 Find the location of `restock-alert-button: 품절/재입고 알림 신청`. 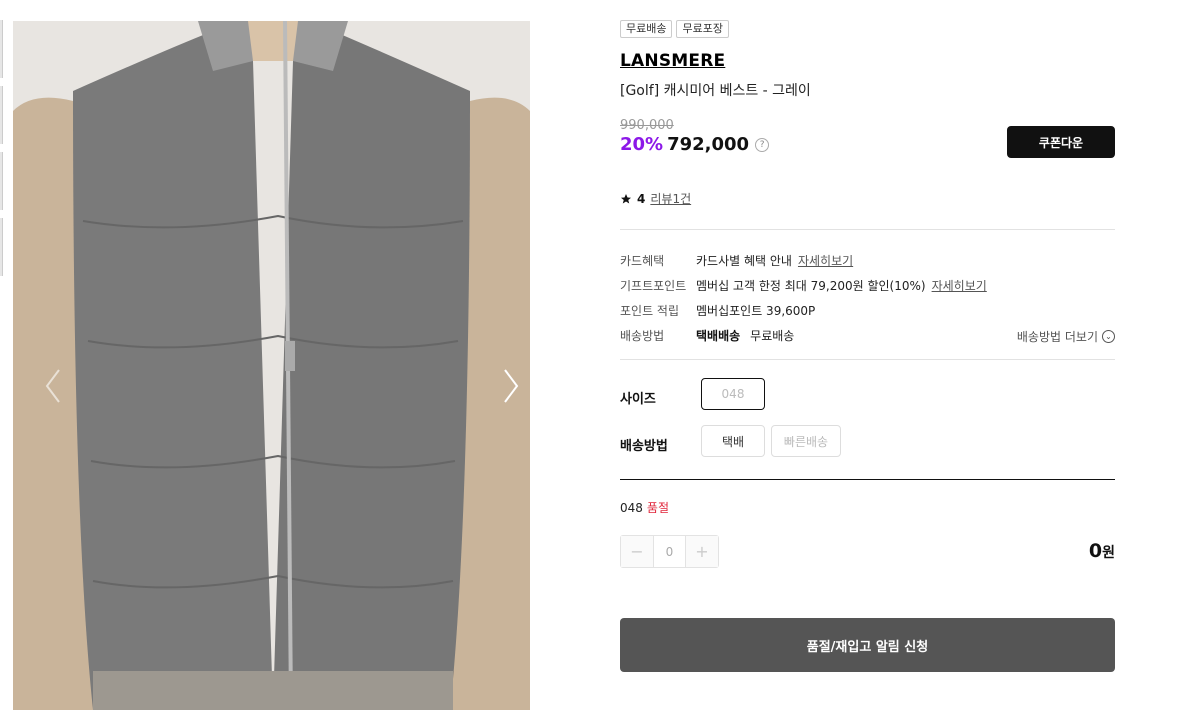

restock-alert-button: 품절/재입고 알림 신청 is located at coordinates (867, 645).